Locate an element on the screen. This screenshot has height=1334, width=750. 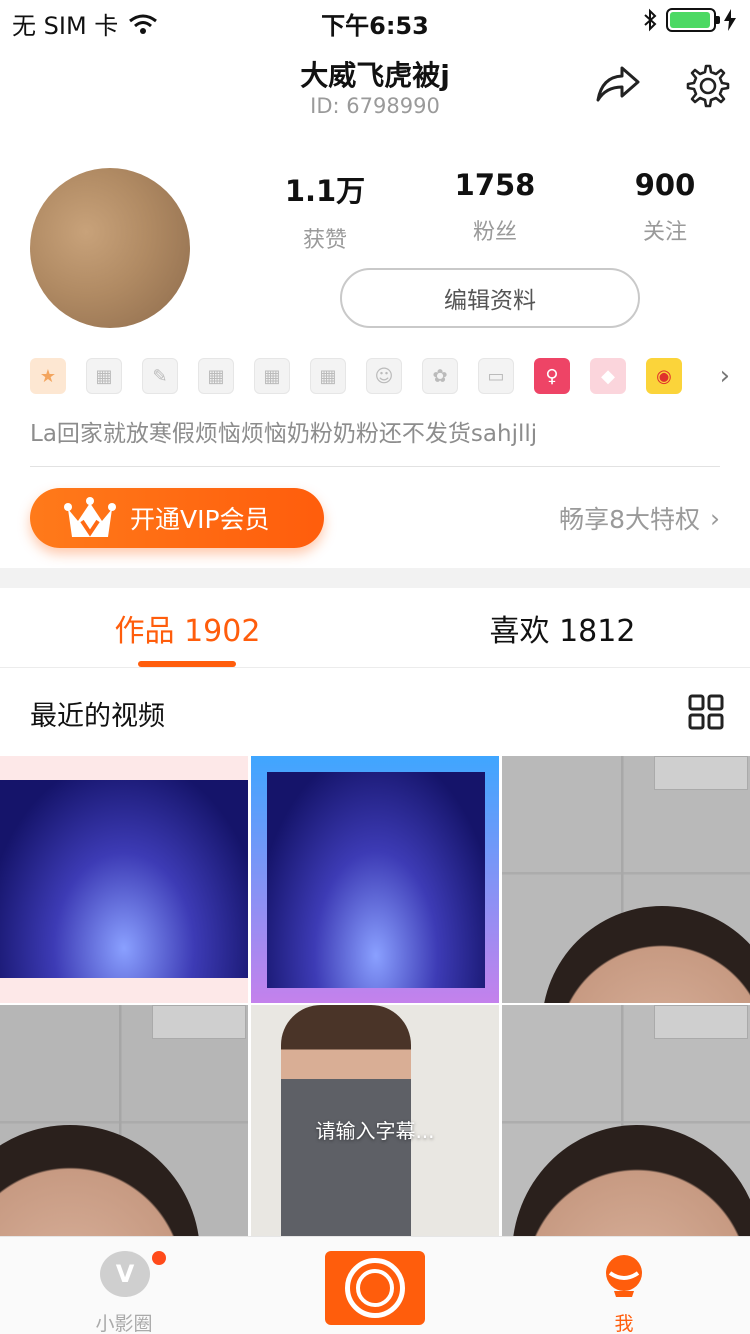
weibo-badge-icon: ◉ is located at coordinates (664, 376).